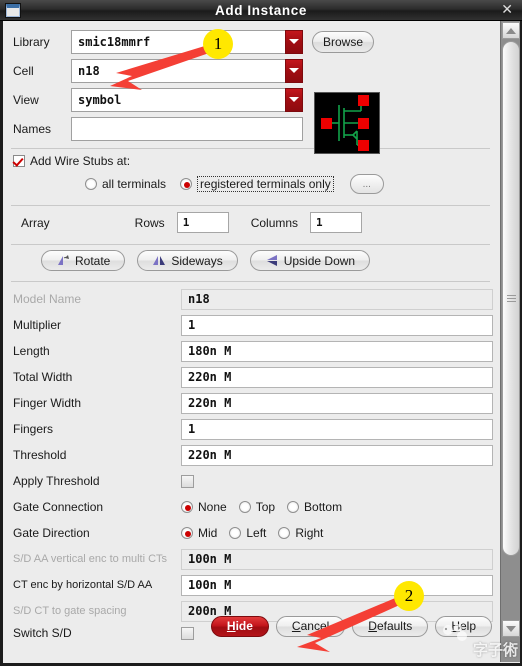 This screenshot has height=666, width=522. I want to click on param-row: Length 180n M, so click(250, 351).